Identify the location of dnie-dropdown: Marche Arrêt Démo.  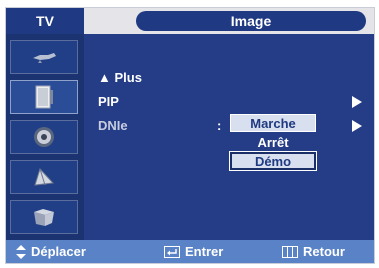
(273, 142).